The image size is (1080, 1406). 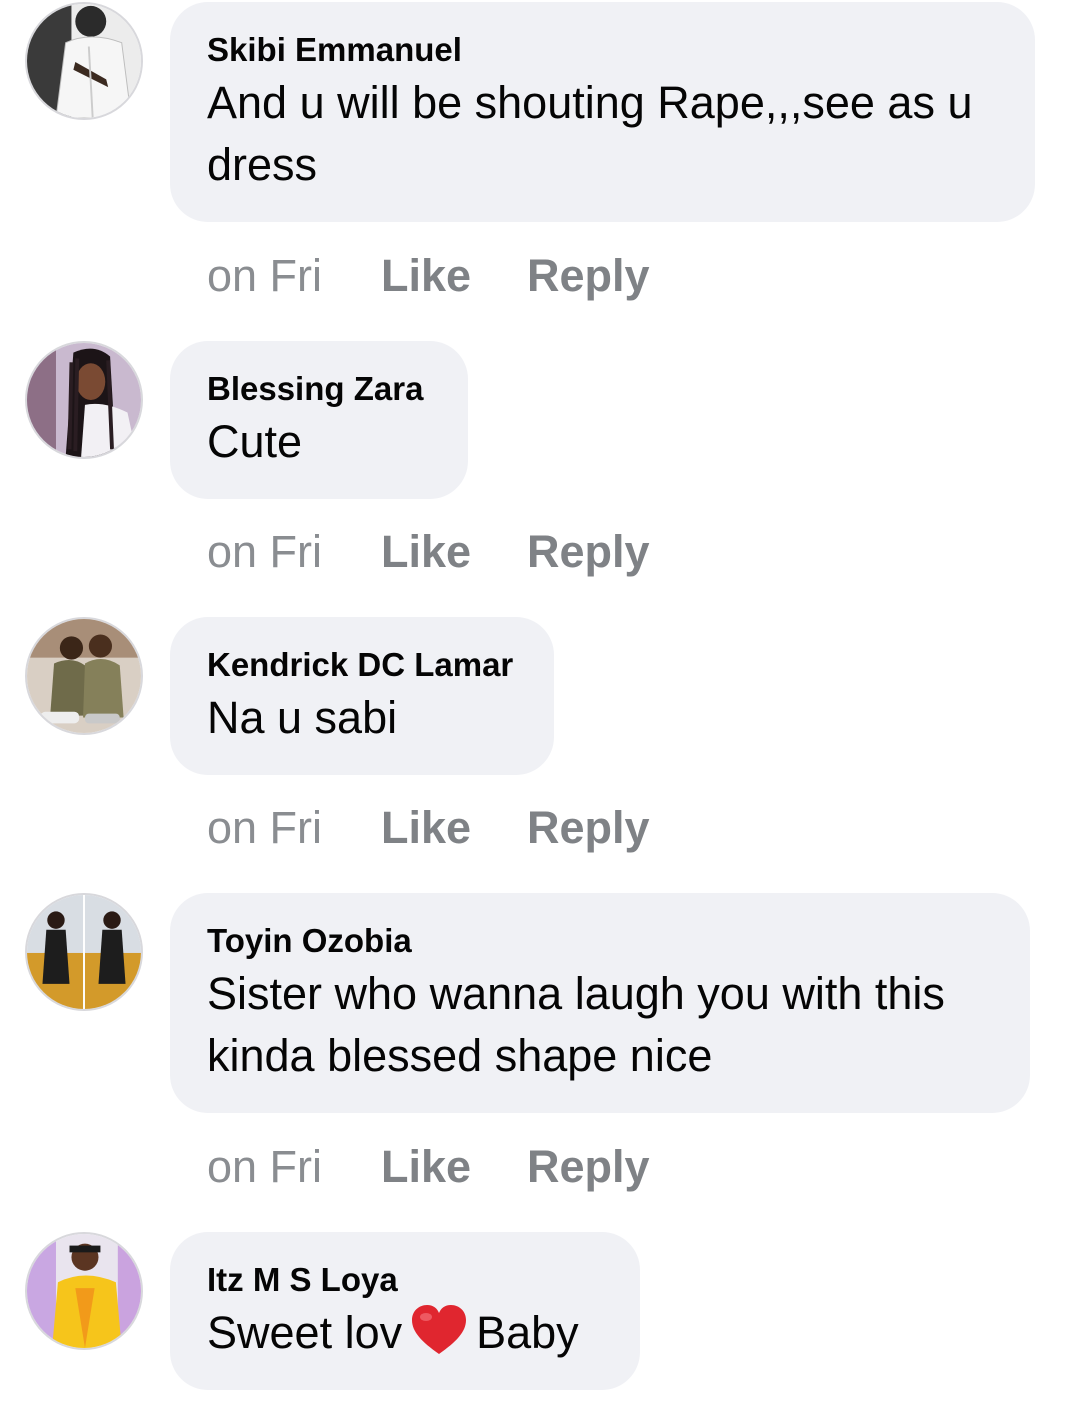 I want to click on comment-bubble: Itz M S Loya Sweet lov Baby, so click(x=405, y=1311).